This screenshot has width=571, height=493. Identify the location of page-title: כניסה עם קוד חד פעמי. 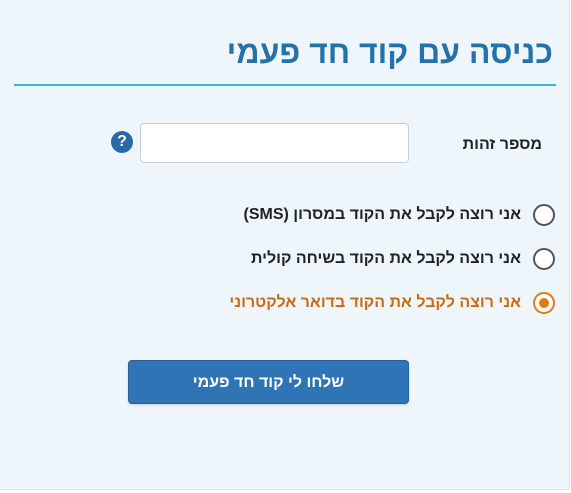
(389, 52).